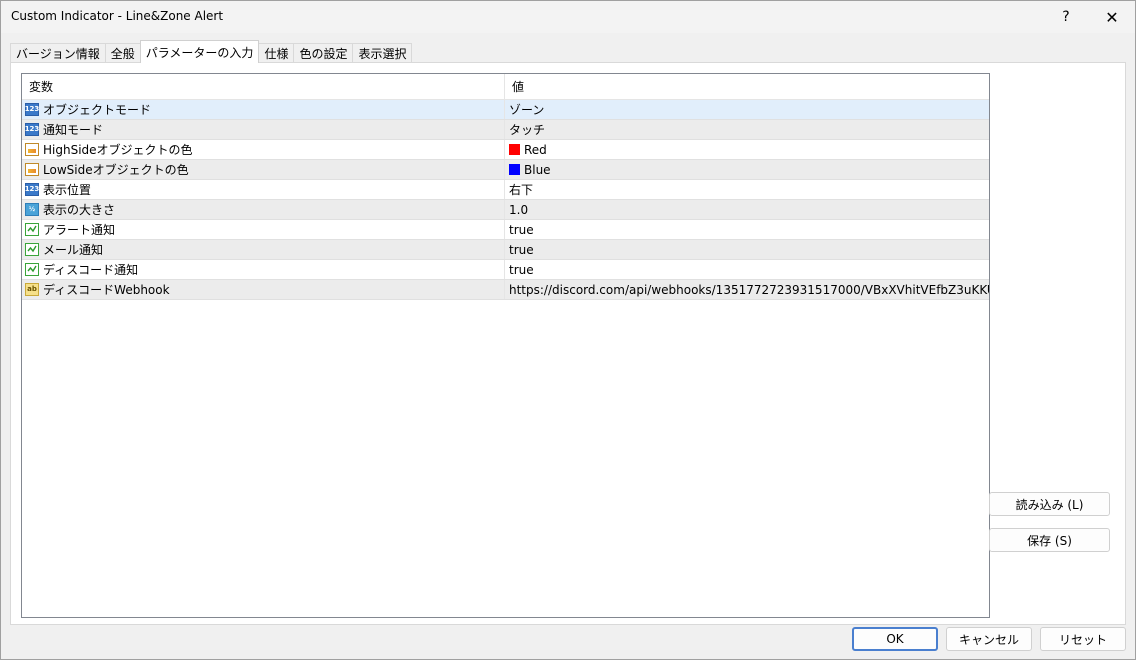  What do you see at coordinates (263, 149) in the screenshot?
I see `parameter-name-cell: HighSideオブジェクトの色` at bounding box center [263, 149].